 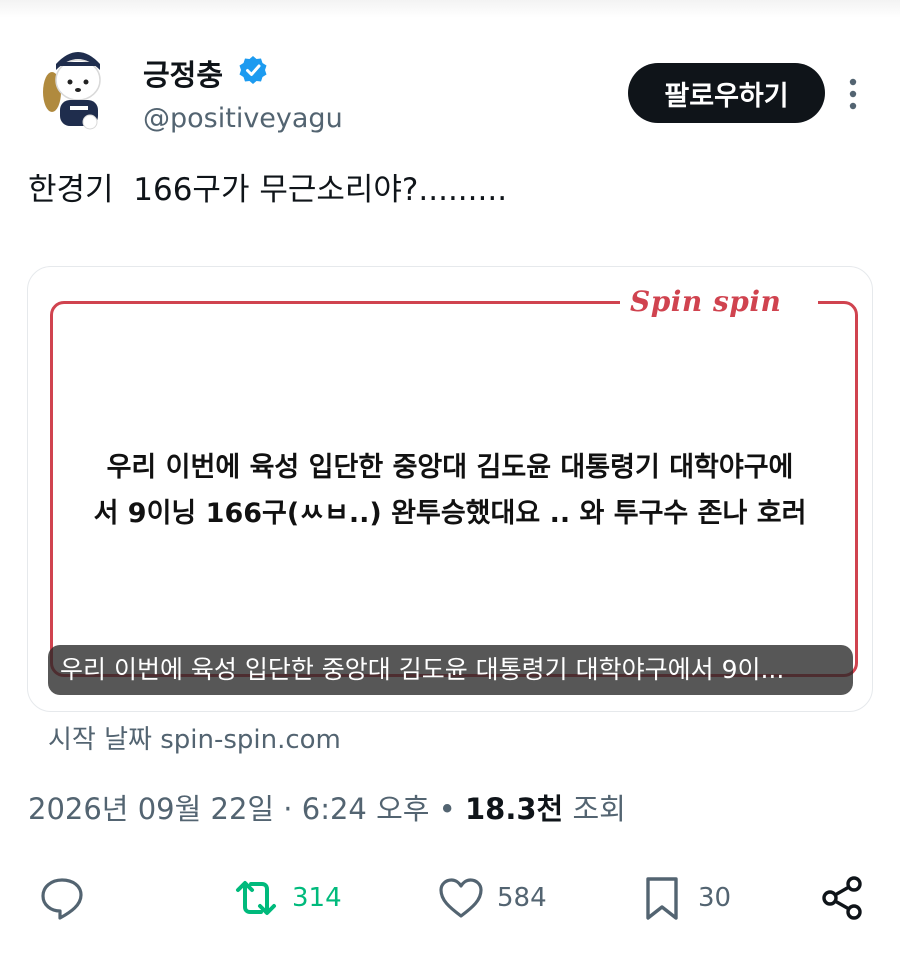 I want to click on reply-button, so click(x=62, y=898).